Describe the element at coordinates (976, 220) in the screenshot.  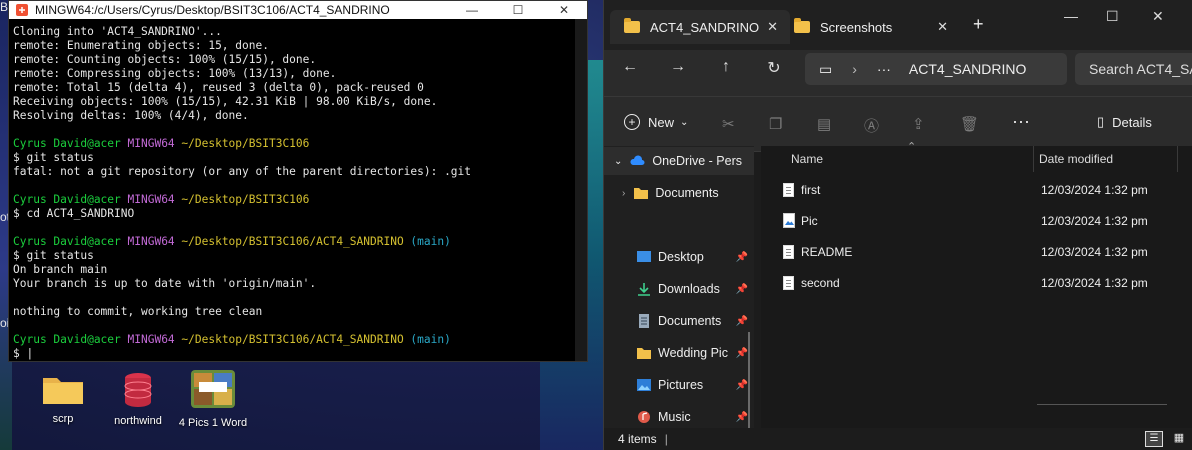
I see `file-row-pic: Pic 12/03/2024 1:32 pm` at that location.